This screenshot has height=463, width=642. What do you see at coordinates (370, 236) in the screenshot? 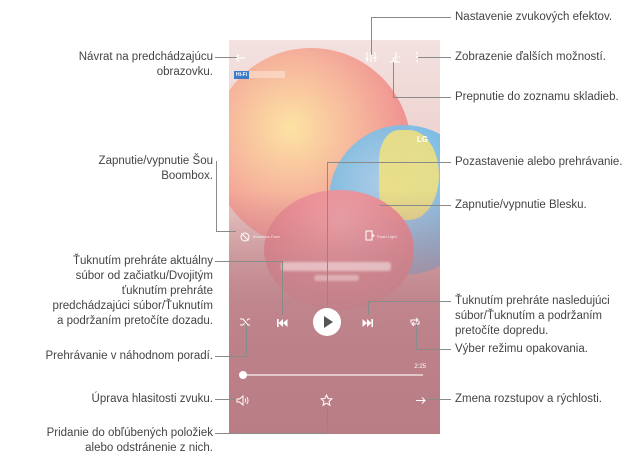
I see `flash-icon` at bounding box center [370, 236].